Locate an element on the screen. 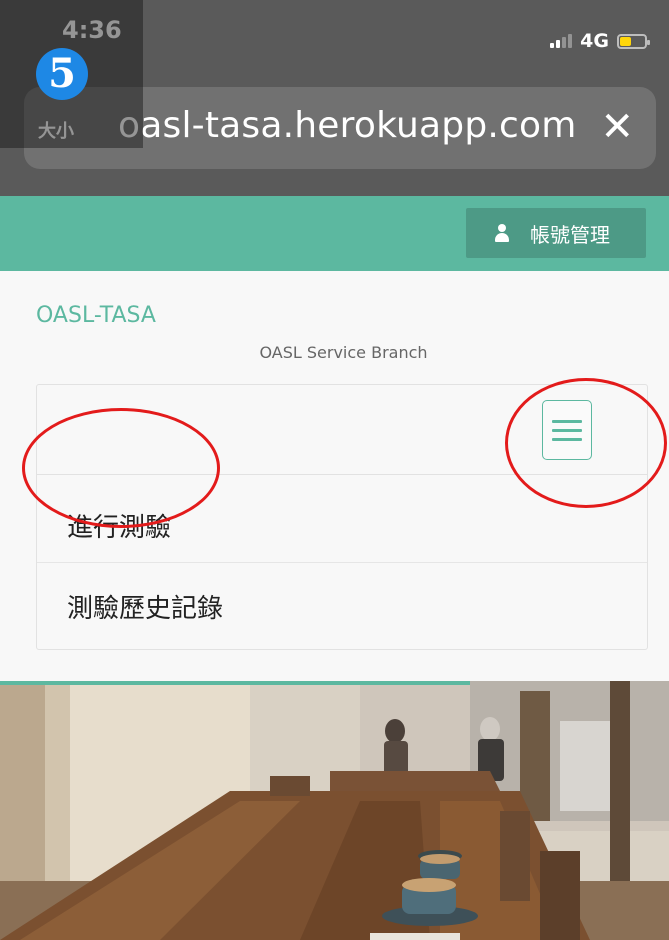 This screenshot has width=669, height=940. nav-item-start-test: 進行測驗 is located at coordinates (119, 525).